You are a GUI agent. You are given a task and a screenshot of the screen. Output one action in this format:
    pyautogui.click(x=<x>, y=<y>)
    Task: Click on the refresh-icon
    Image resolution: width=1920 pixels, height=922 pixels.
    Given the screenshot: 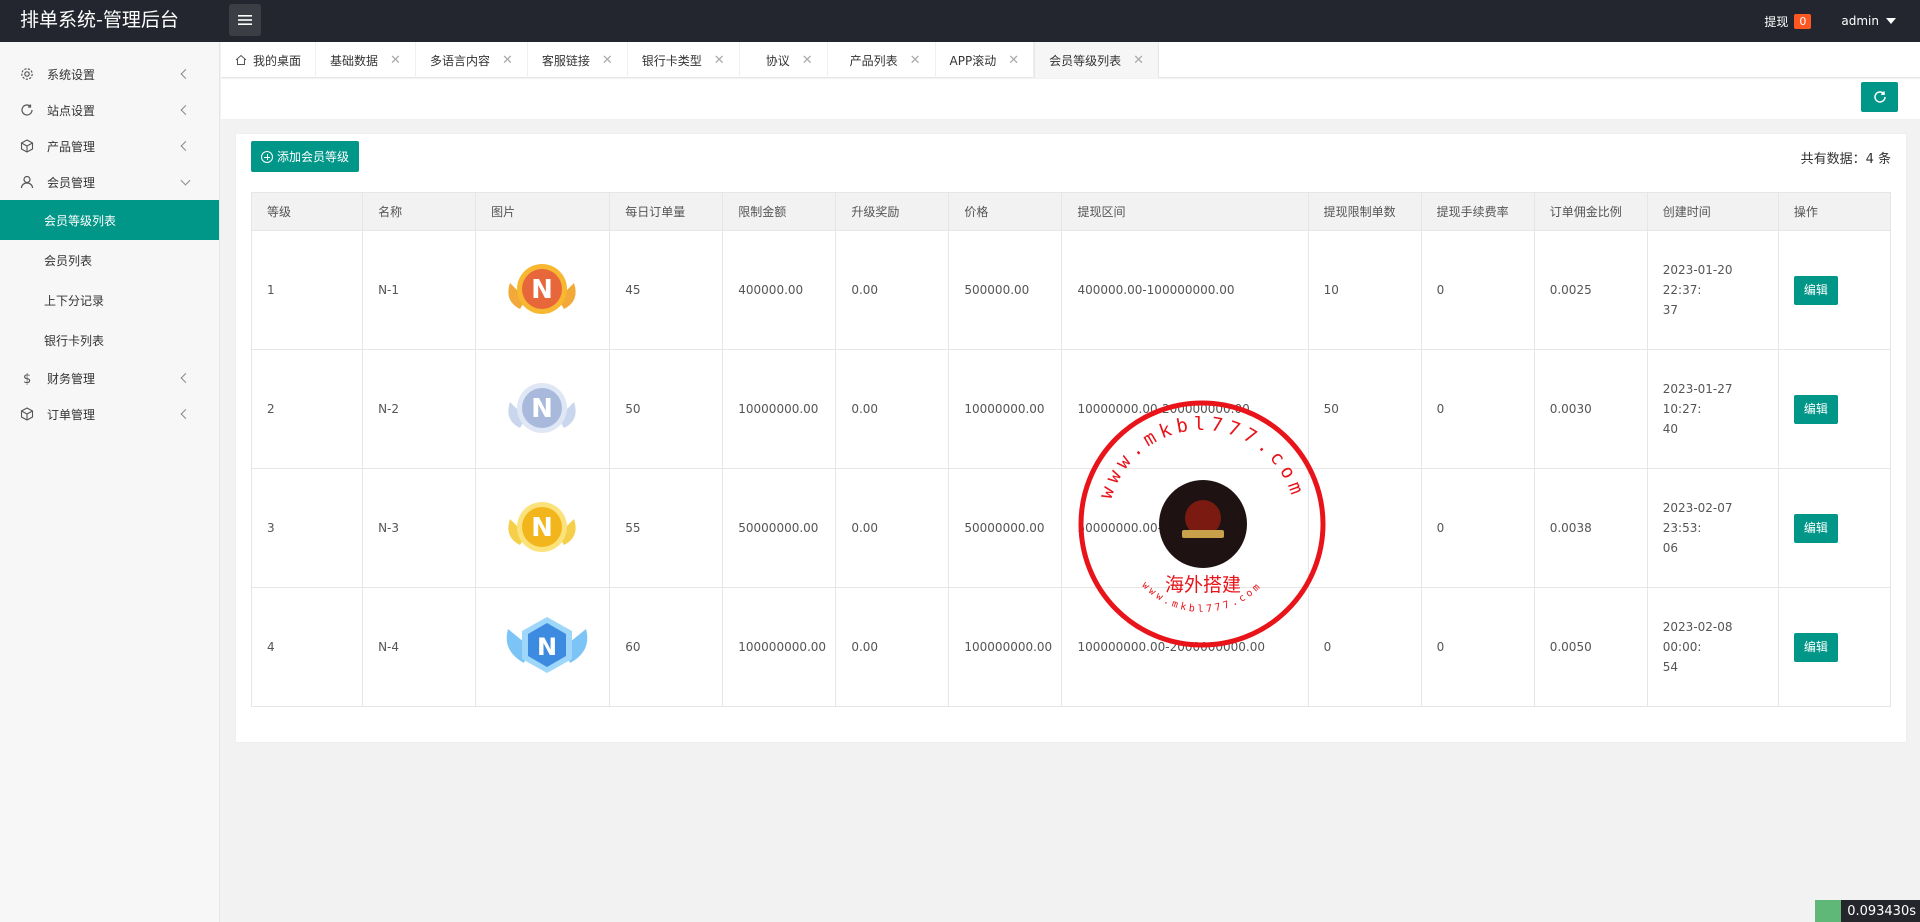 What is the action you would take?
    pyautogui.click(x=1879, y=97)
    